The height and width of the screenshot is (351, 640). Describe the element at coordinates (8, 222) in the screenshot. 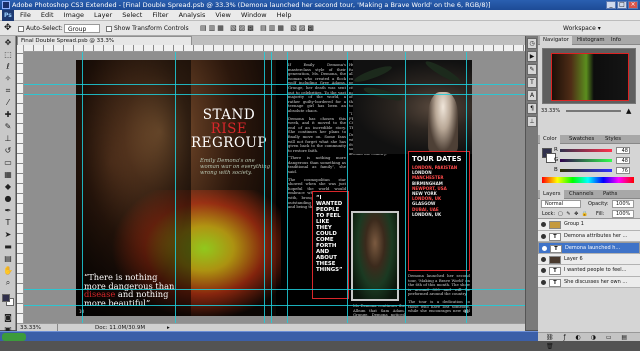

I see `type-tool-icon: T` at that location.